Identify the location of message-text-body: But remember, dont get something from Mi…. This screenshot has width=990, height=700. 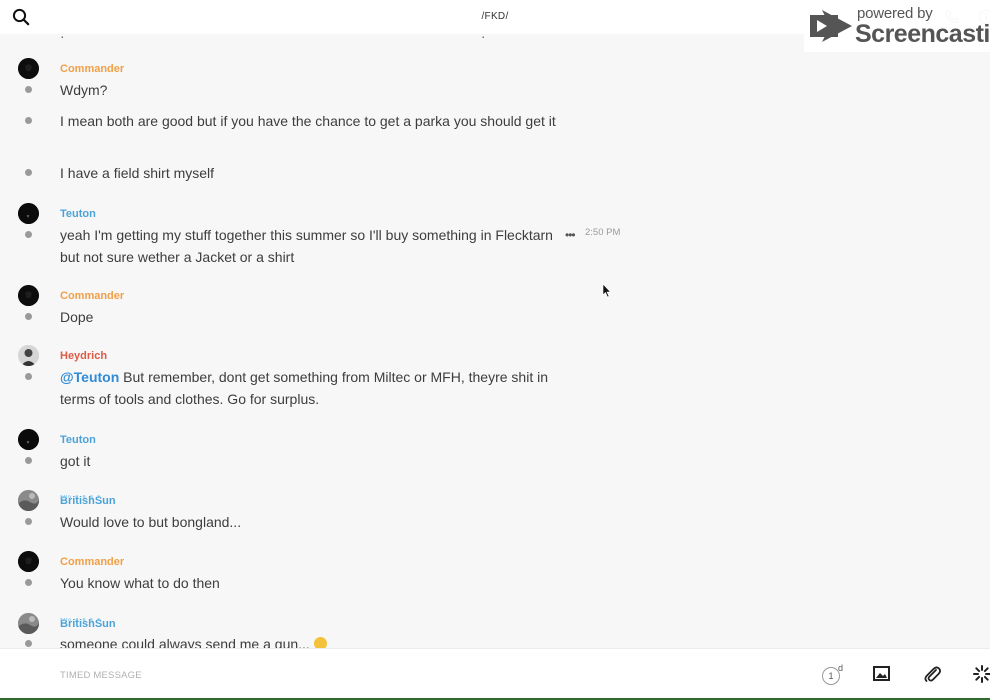
(304, 388).